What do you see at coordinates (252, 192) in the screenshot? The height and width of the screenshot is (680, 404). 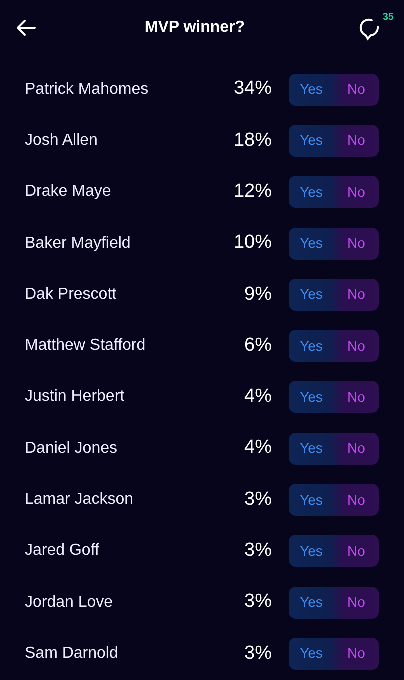 I see `vote-percentage: 12%` at bounding box center [252, 192].